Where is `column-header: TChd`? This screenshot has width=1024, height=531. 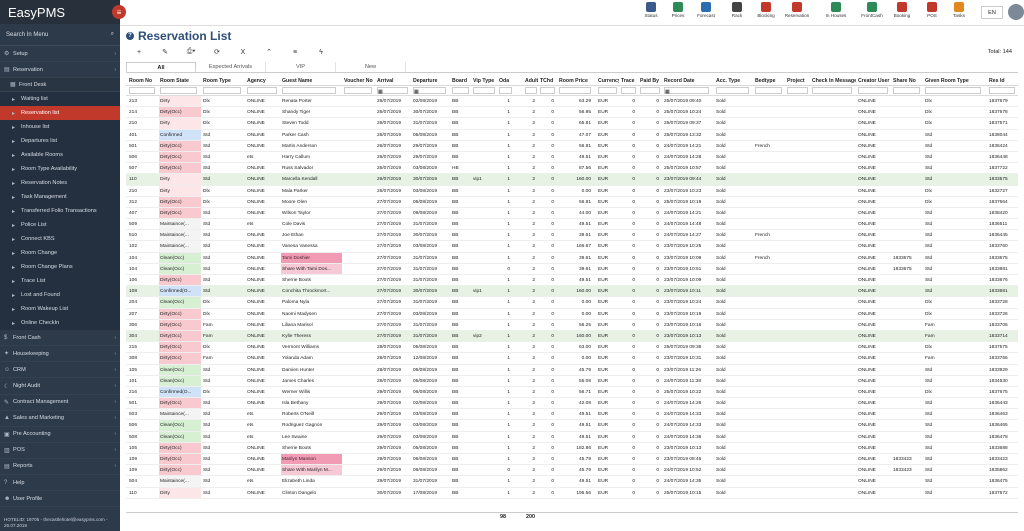 column-header: TChd is located at coordinates (548, 80).